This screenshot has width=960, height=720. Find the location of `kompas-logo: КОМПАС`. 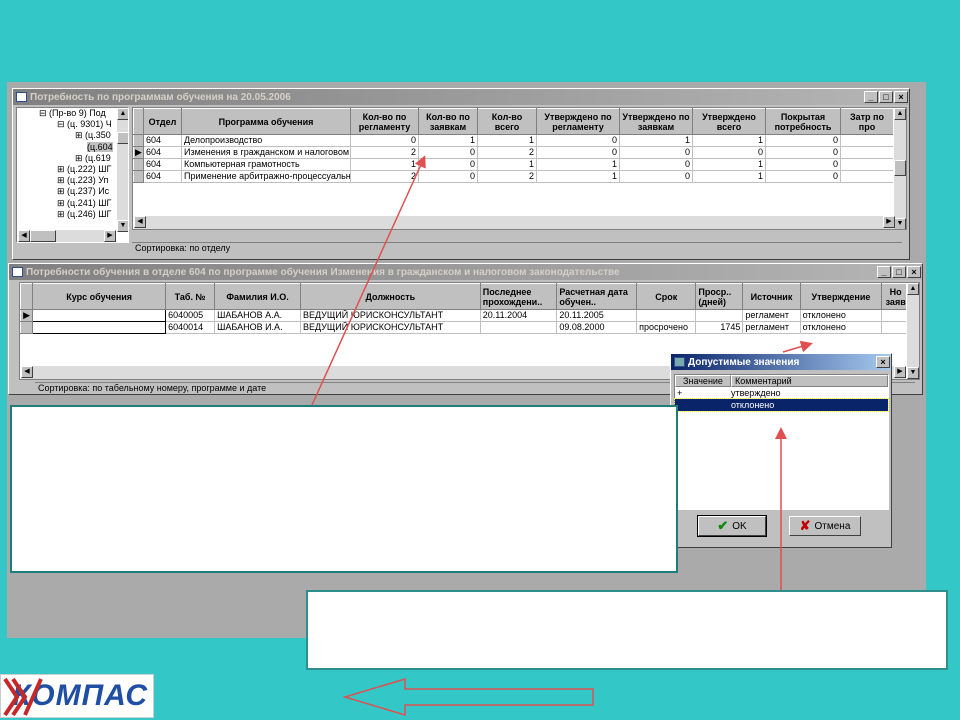

kompas-logo: КОМПАС is located at coordinates (77, 696).